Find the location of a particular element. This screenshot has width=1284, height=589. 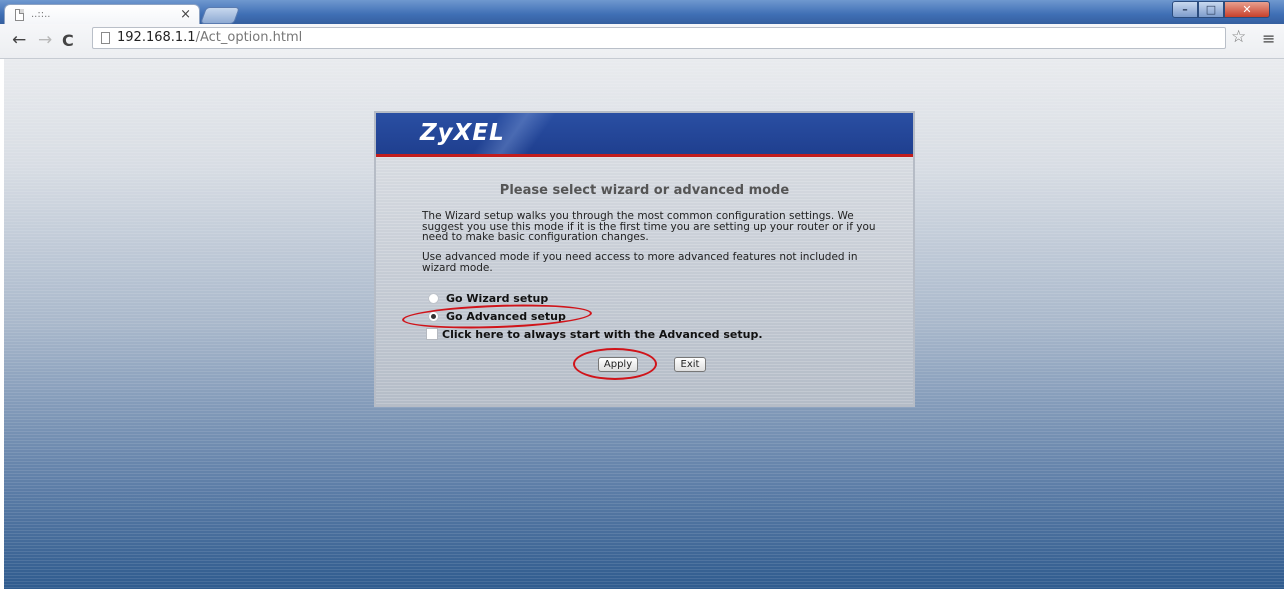

wizard-radio is located at coordinates (433, 298).